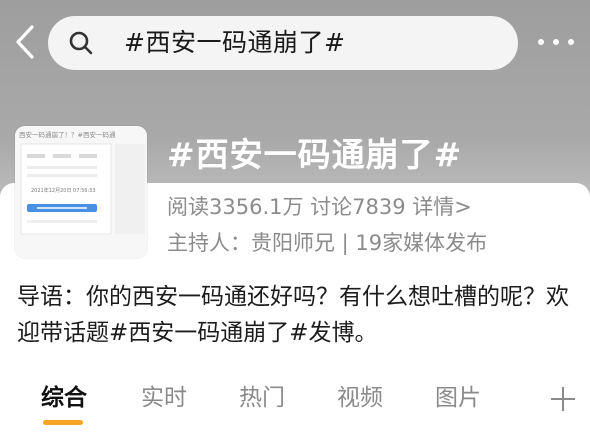 This screenshot has width=590, height=437. Describe the element at coordinates (319, 207) in the screenshot. I see `topic-stats: 阅读3356.1万 讨论7839 详情>` at that location.